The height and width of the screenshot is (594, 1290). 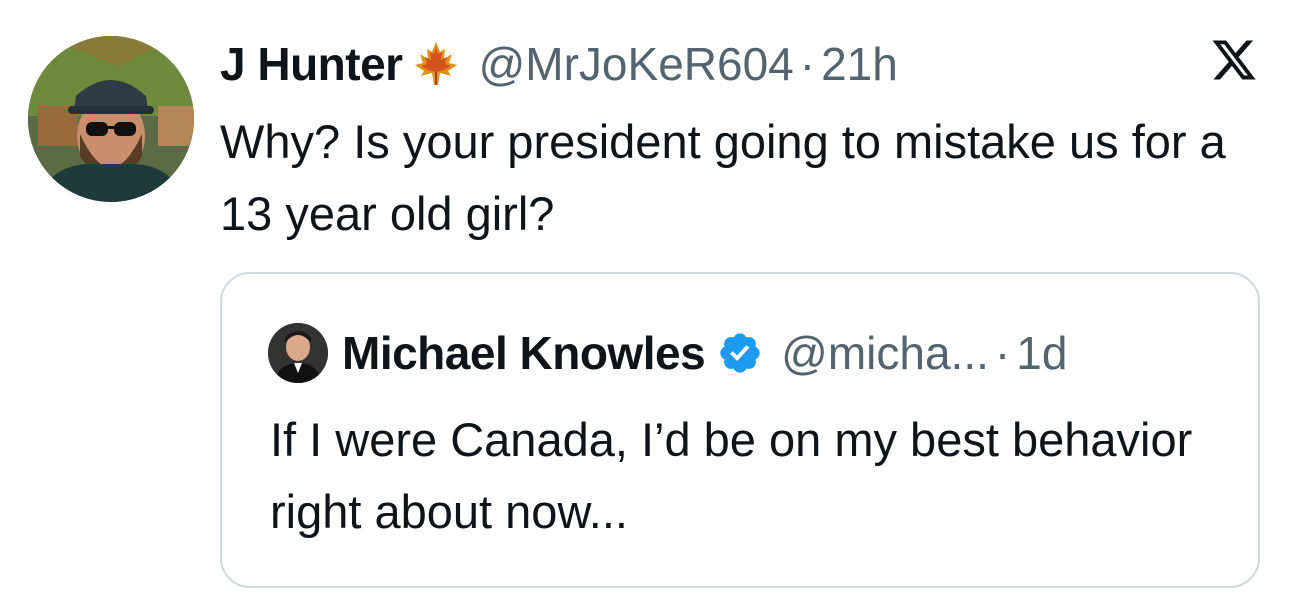 I want to click on avatar-photo, so click(x=111, y=119).